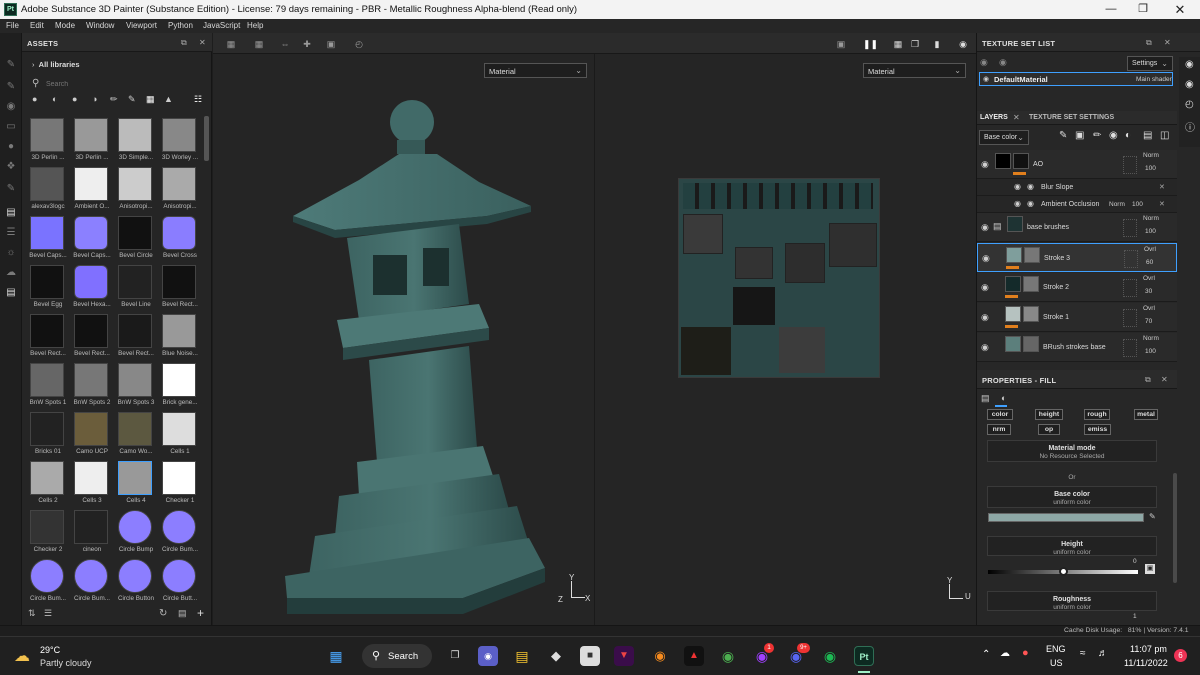 This screenshot has height=675, width=1200. What do you see at coordinates (522, 656) in the screenshot?
I see `file-explorer-icon: ▤` at bounding box center [522, 656].